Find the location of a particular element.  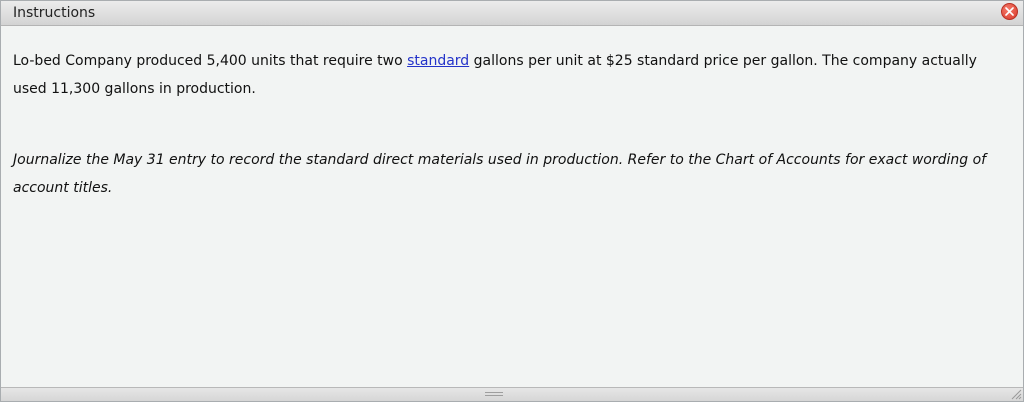

dialog-bottom-bar is located at coordinates (512, 394).